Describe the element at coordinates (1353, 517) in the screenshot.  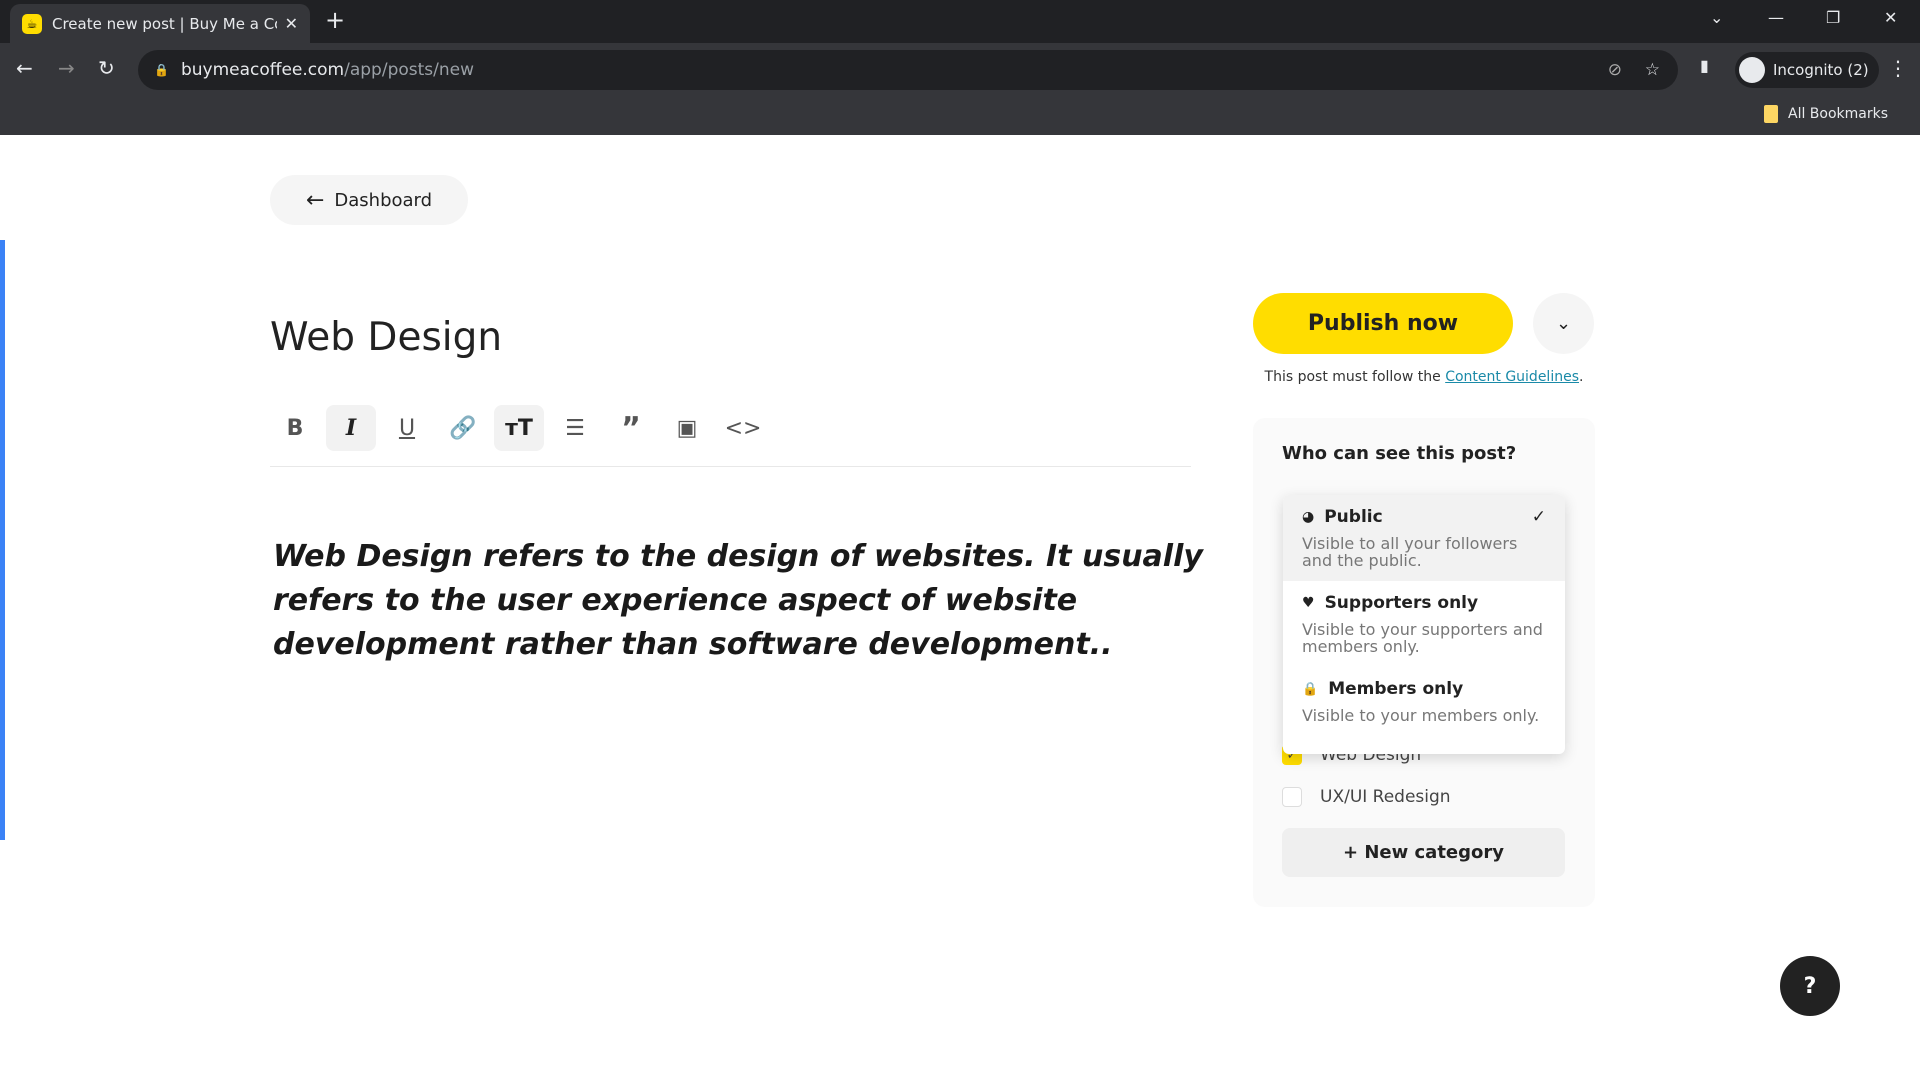
I see `option-label: Public` at that location.